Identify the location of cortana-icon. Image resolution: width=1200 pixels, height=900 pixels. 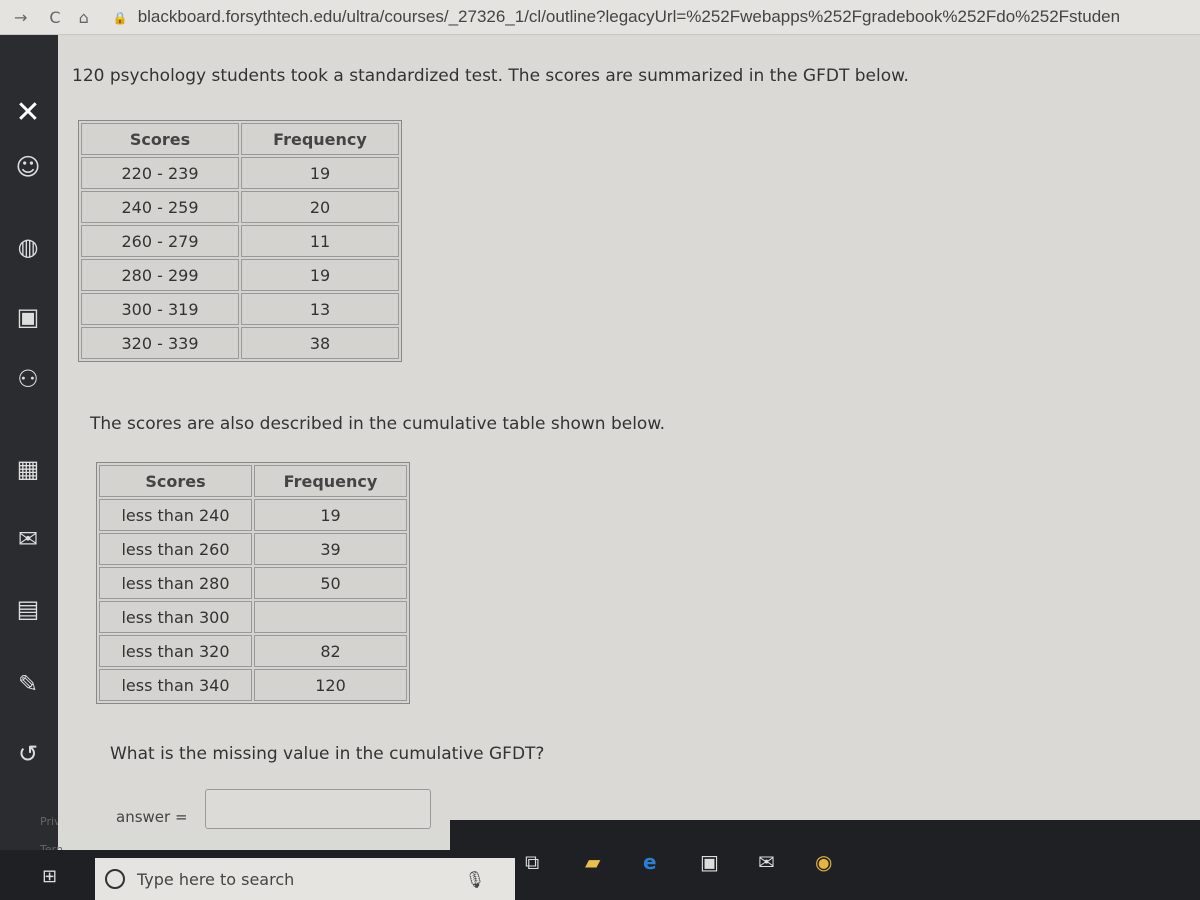
(115, 879).